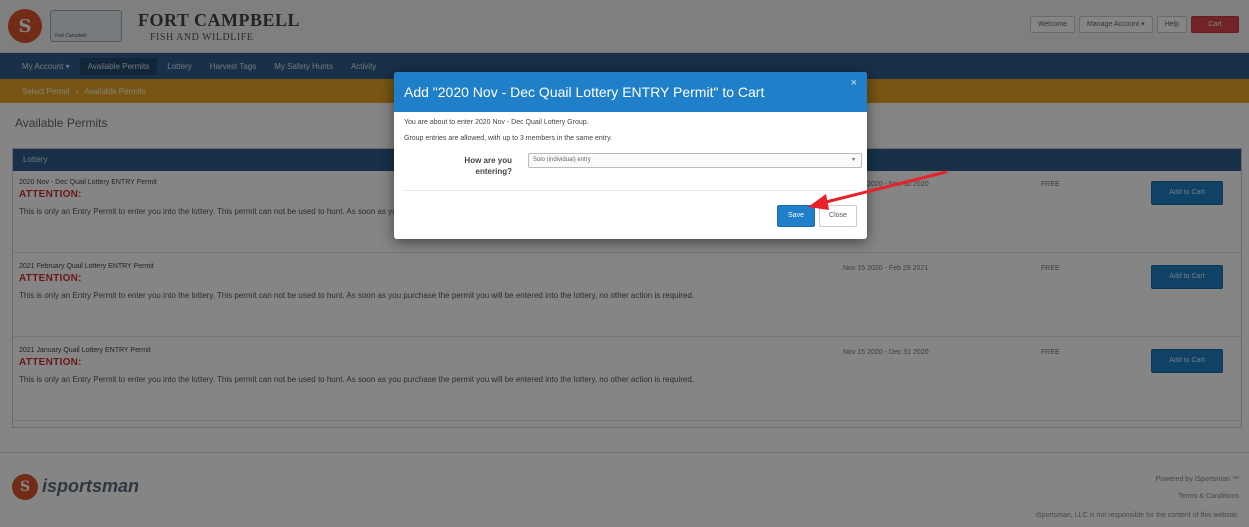 This screenshot has height=527, width=1249. I want to click on close-icon: ×, so click(854, 83).